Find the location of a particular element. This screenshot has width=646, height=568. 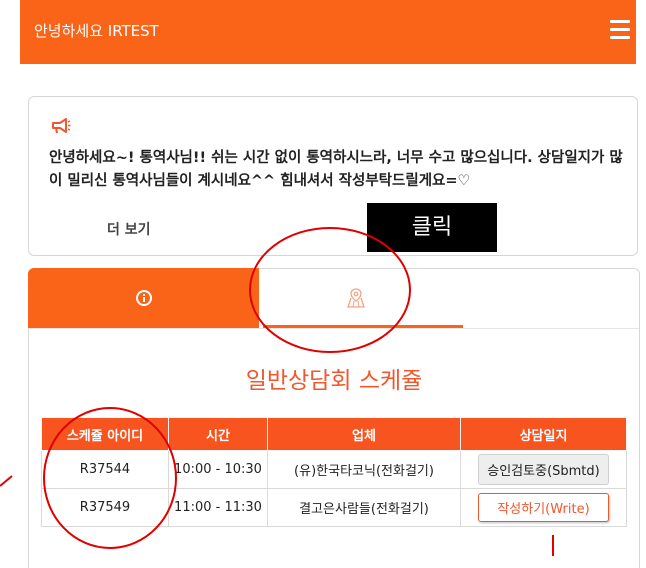

schedule-time: 11:00 - 11:30 is located at coordinates (218, 507).